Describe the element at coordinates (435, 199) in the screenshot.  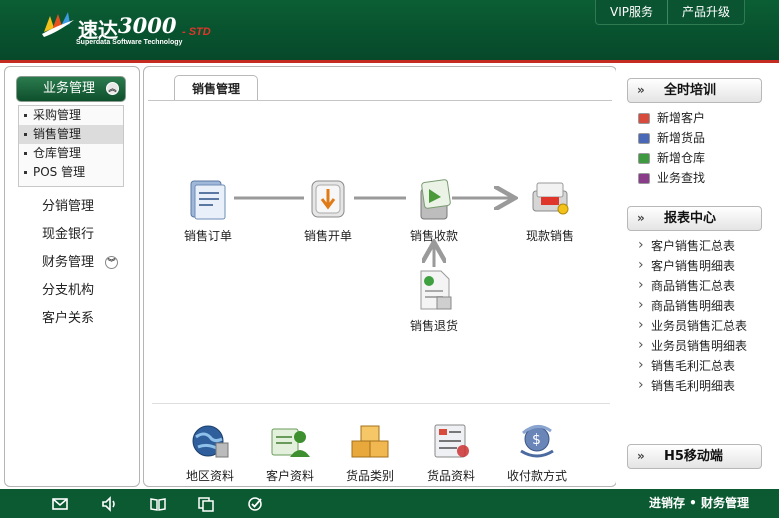
I see `sales-receipt-icon` at that location.